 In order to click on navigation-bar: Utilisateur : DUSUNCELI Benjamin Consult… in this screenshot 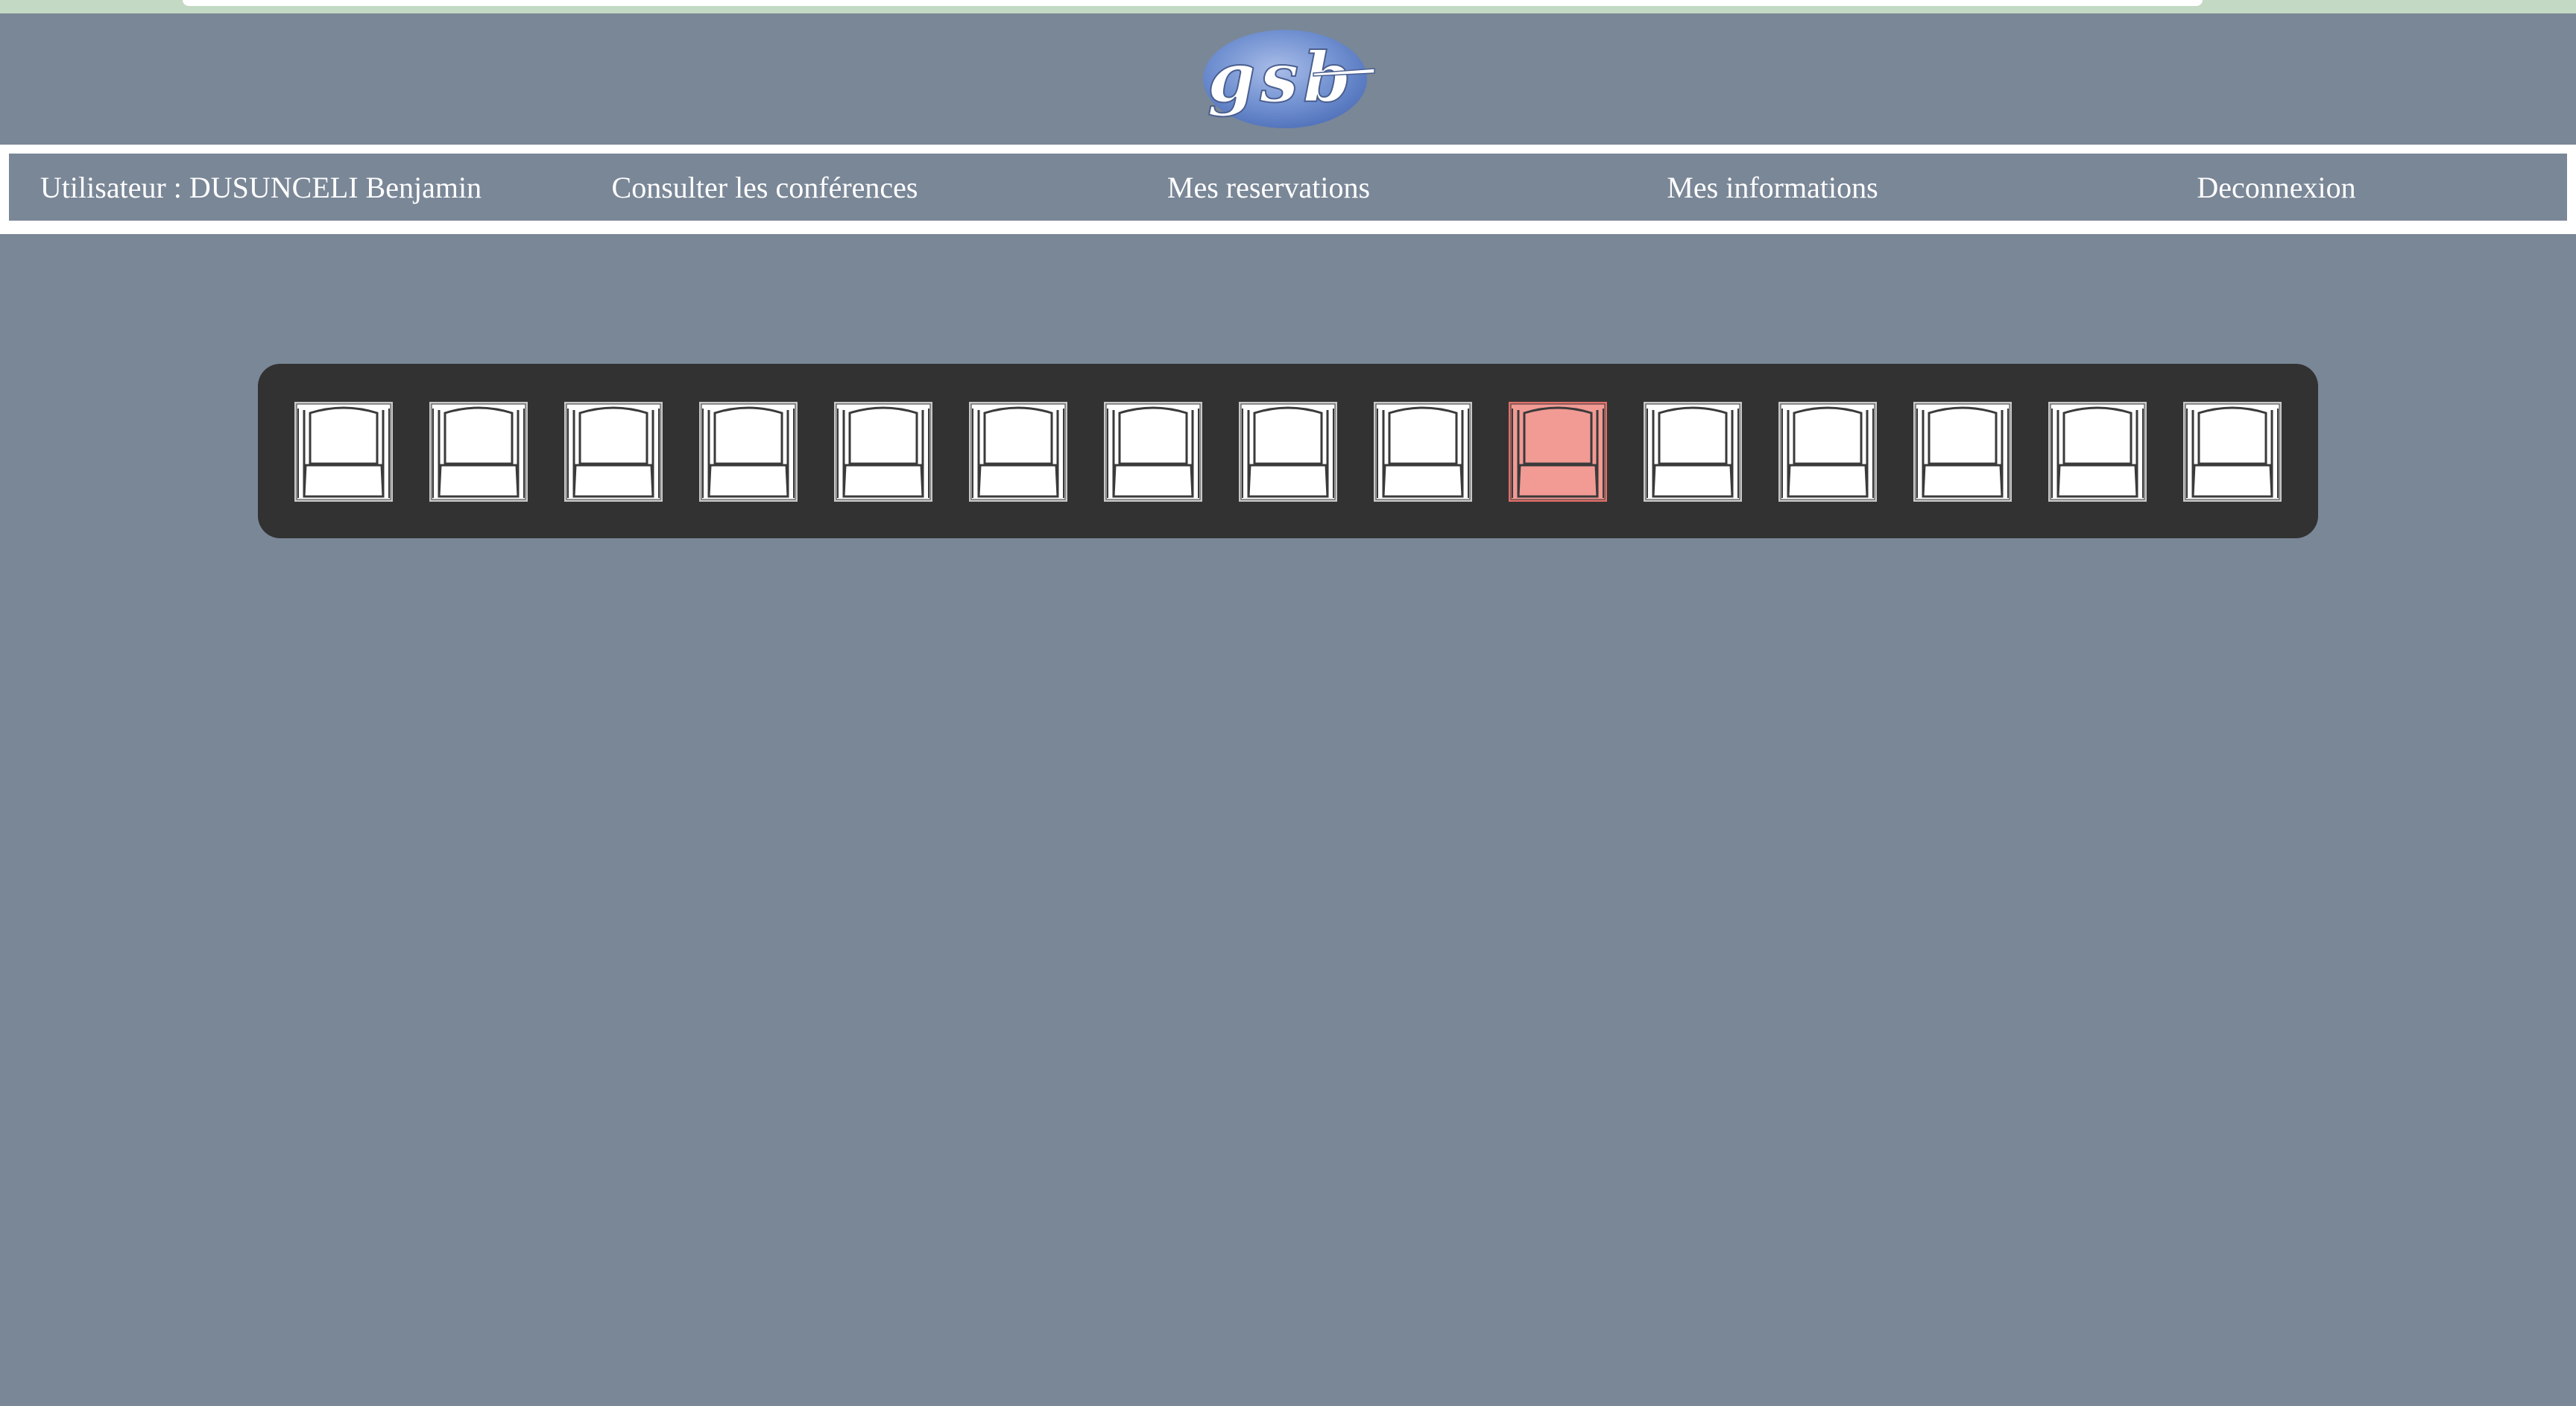, I will do `click(1288, 189)`.